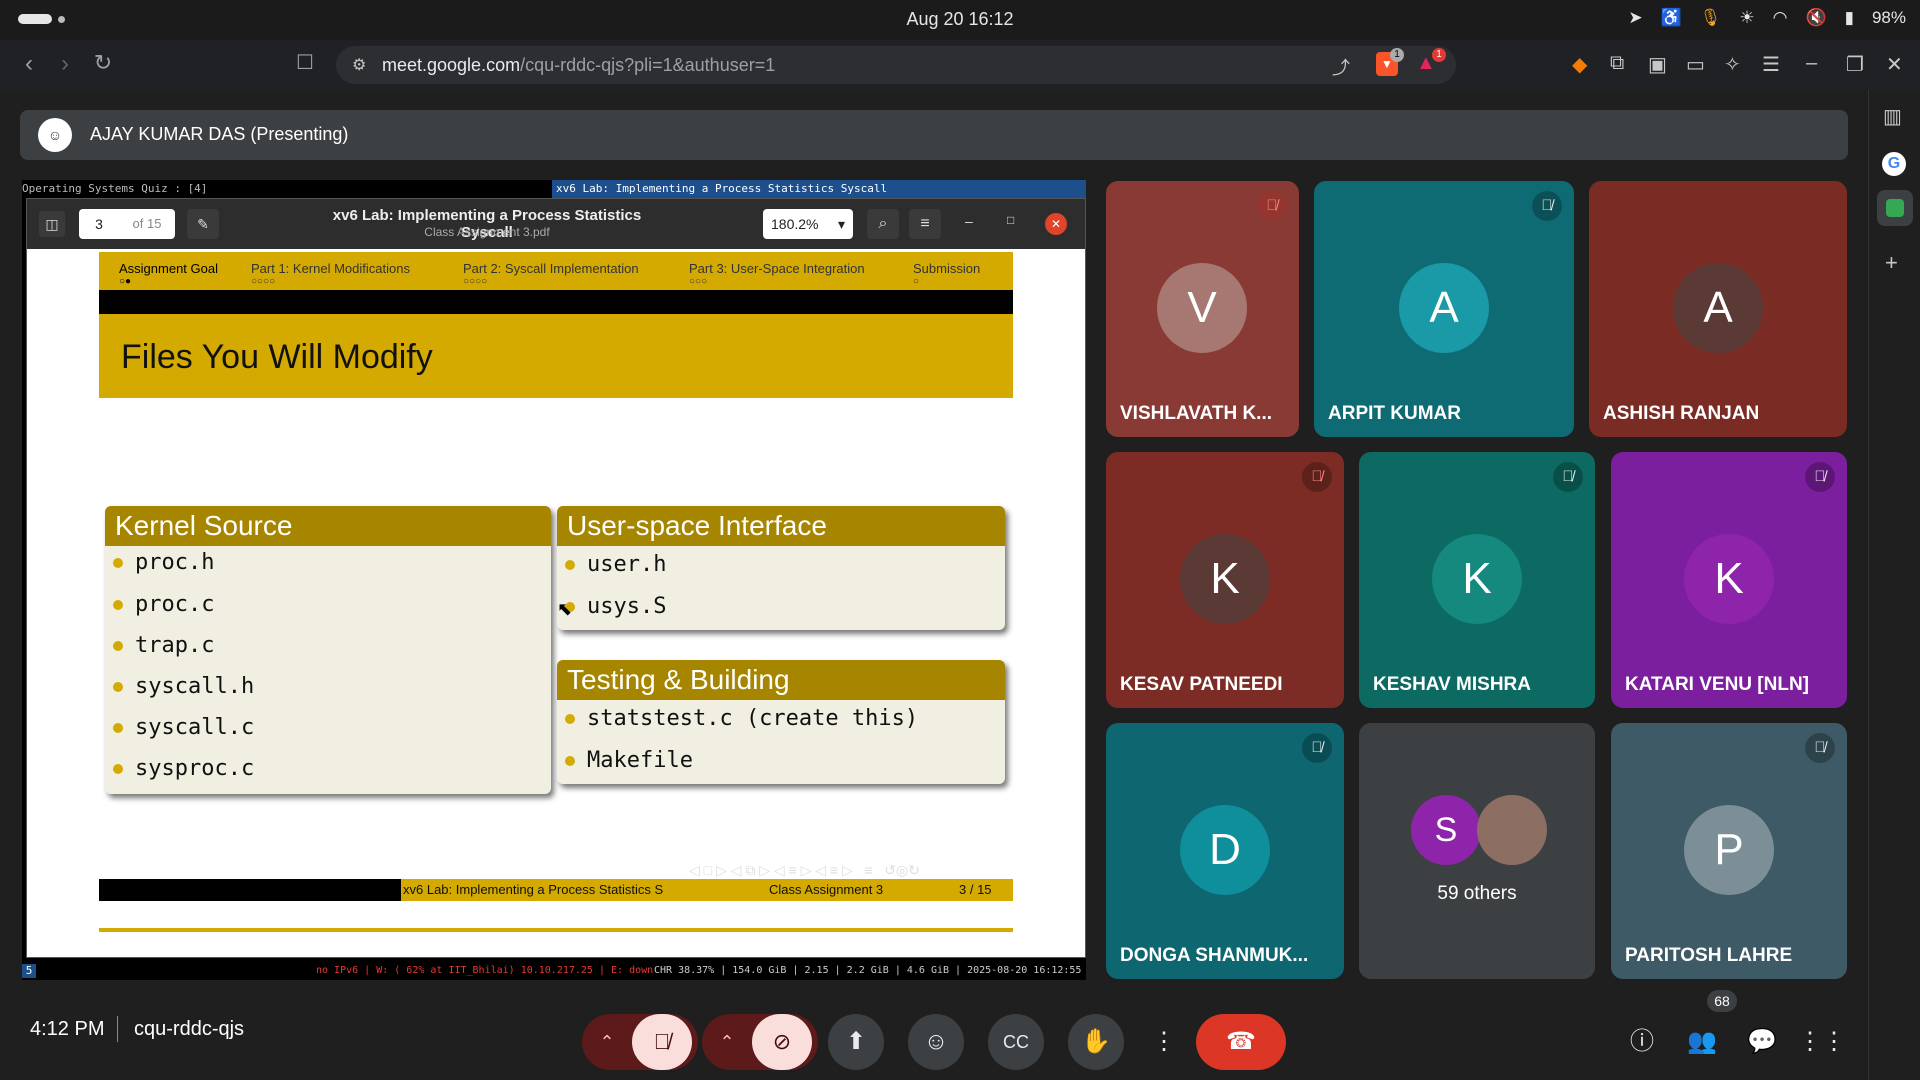 The image size is (1920, 1080). Describe the element at coordinates (1767, 18) in the screenshot. I see `system-tray: ➤ ♿ 🎙 ☀ ◠ 🔇 ▮ 98%` at that location.